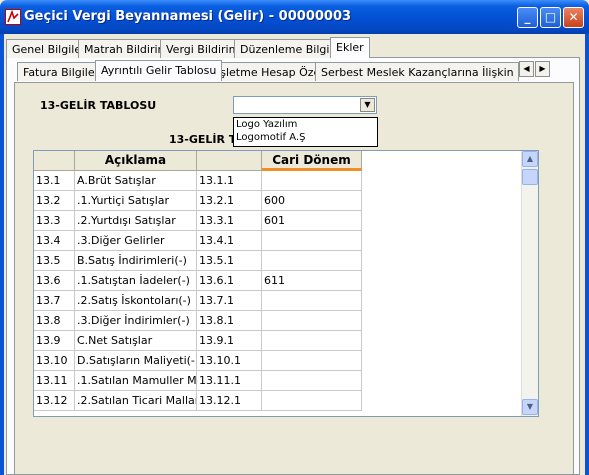  What do you see at coordinates (136, 261) in the screenshot?
I see `row-aciklama: B.Satış İndirimleri(-)` at bounding box center [136, 261].